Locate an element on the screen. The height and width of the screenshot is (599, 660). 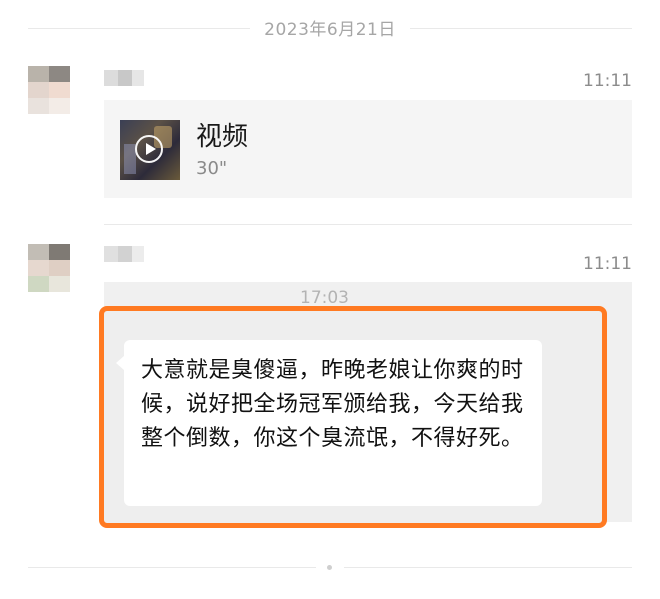
video-thumbnail is located at coordinates (150, 150).